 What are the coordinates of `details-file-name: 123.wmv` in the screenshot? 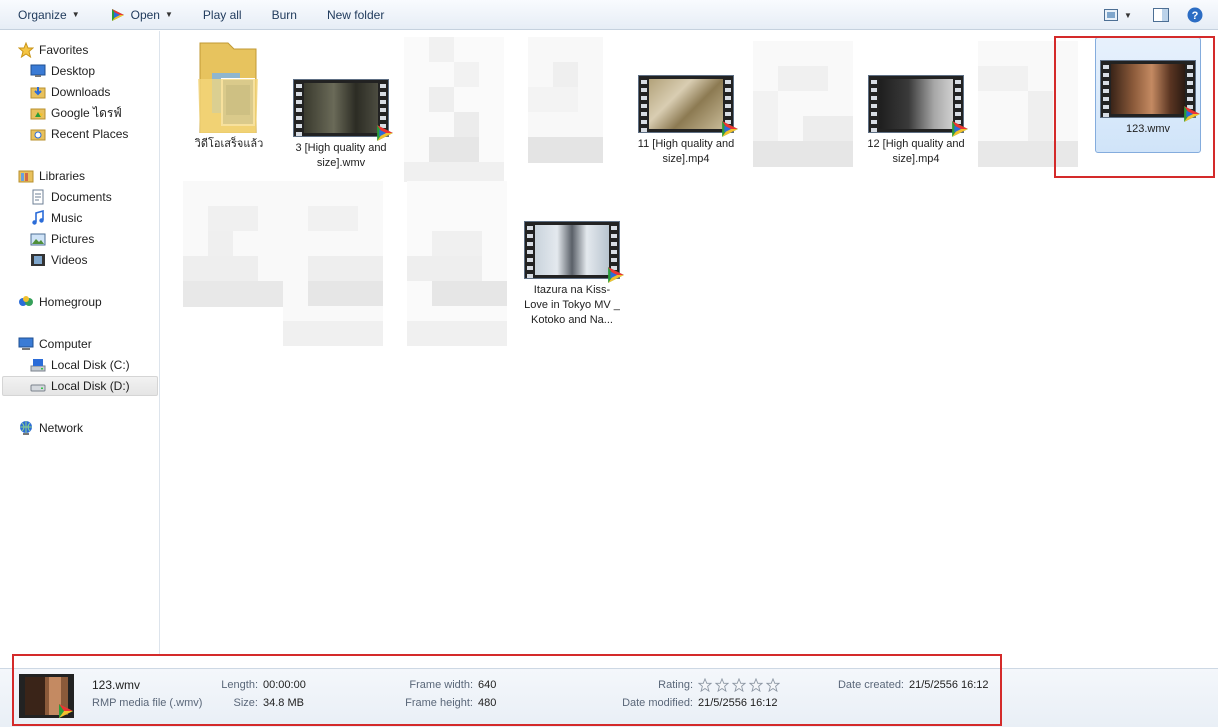 It's located at (116, 685).